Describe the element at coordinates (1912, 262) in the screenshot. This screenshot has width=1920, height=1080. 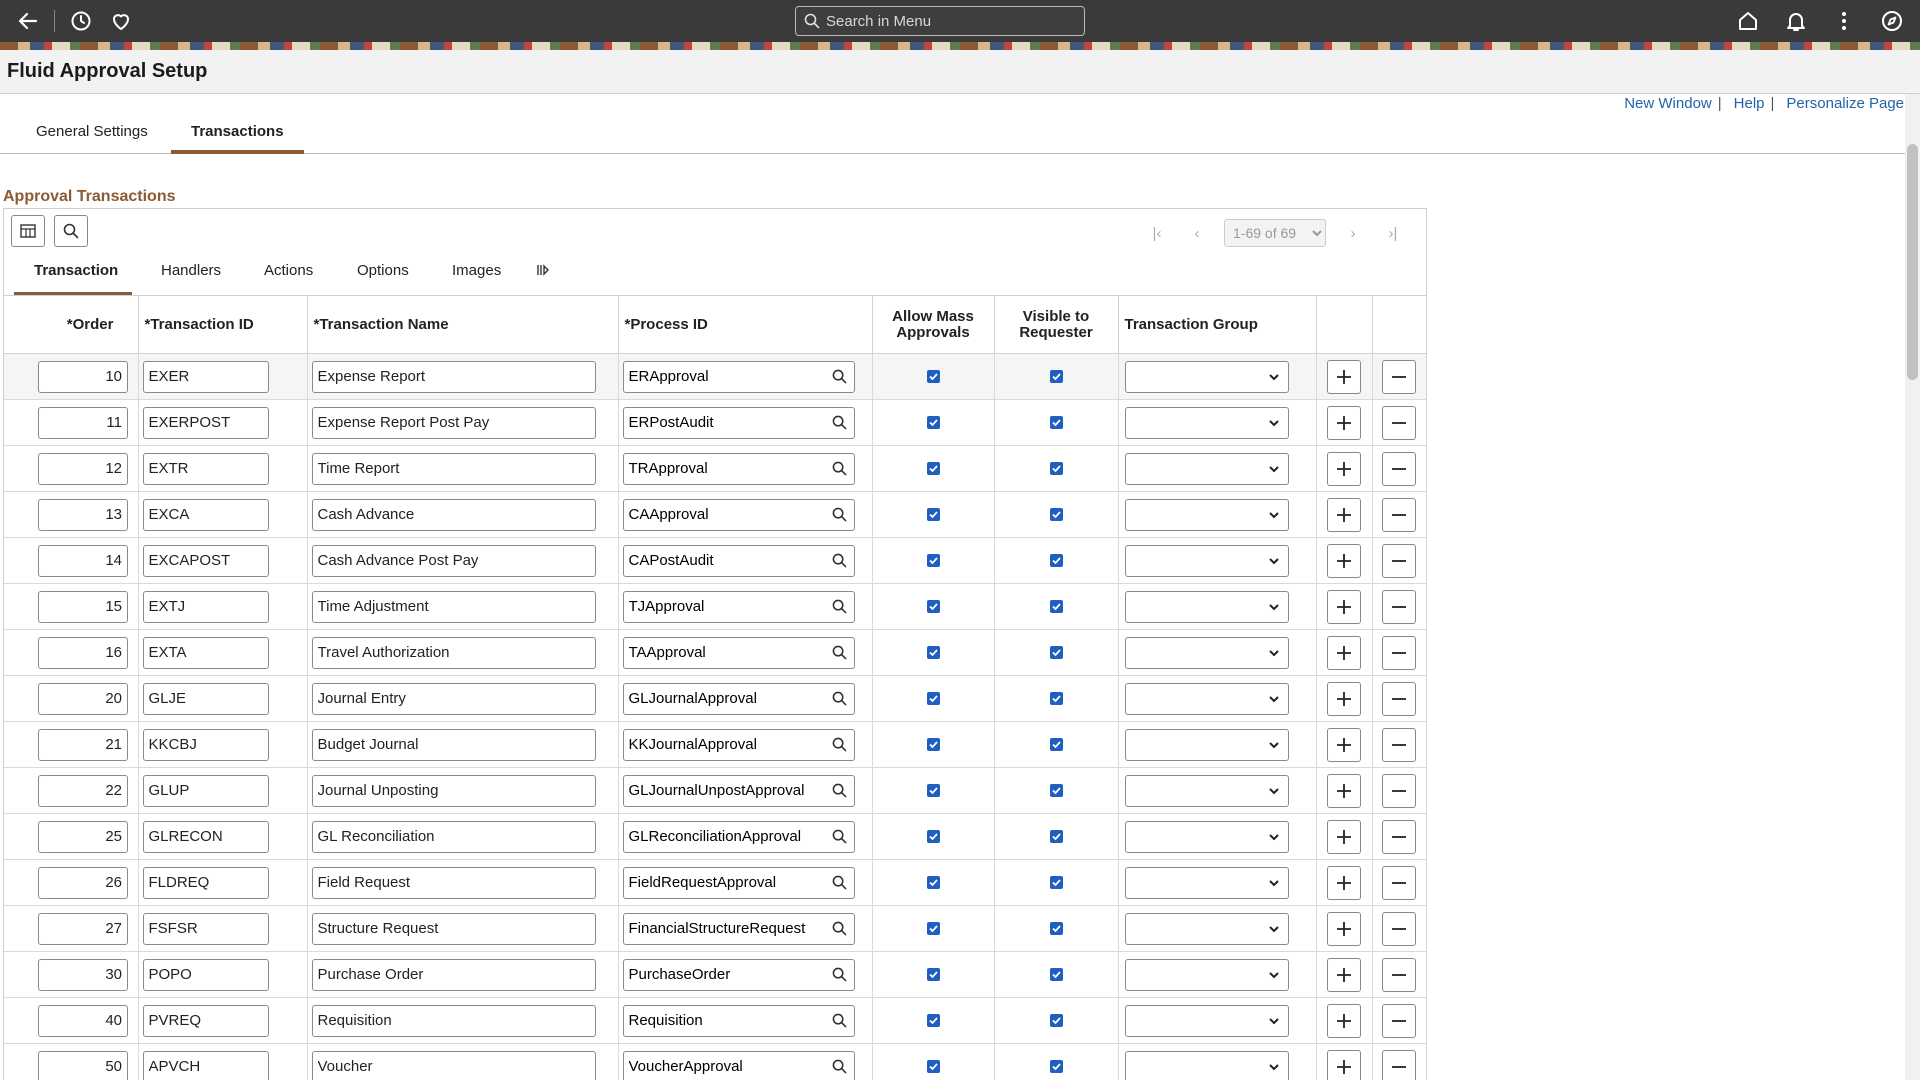
I see `scrollbar-thumb` at that location.